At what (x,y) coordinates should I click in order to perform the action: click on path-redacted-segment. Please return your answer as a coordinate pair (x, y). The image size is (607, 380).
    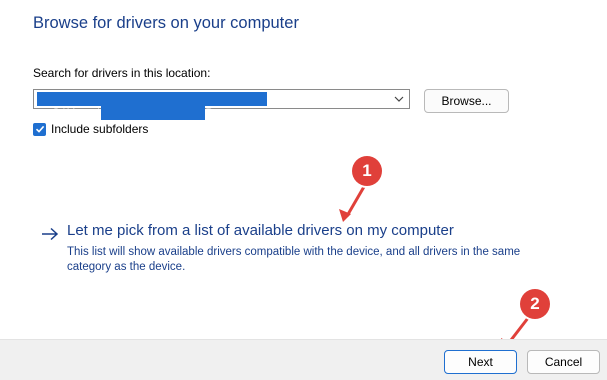
    Looking at the image, I should click on (153, 113).